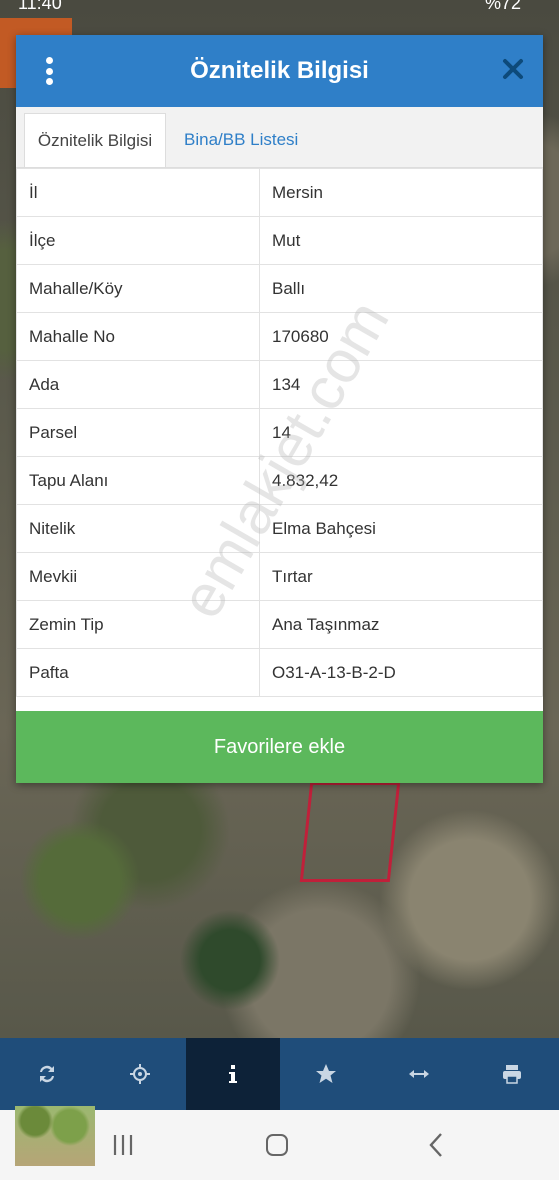  What do you see at coordinates (350, 832) in the screenshot?
I see `parcel-outline` at bounding box center [350, 832].